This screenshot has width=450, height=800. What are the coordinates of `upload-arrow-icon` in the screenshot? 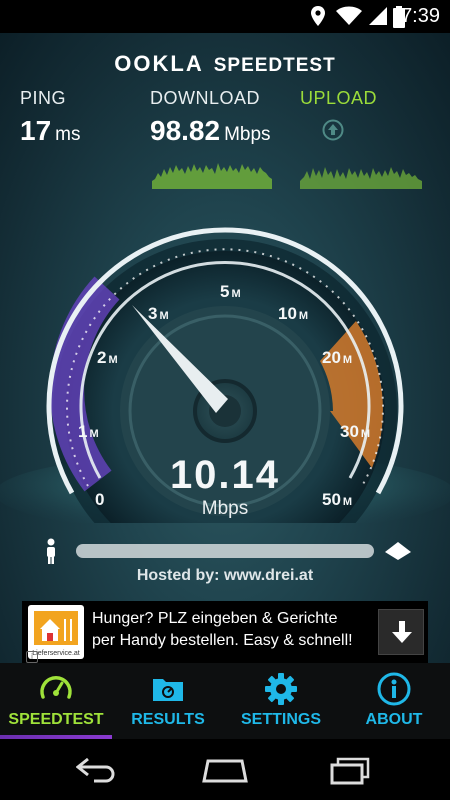 It's located at (333, 130).